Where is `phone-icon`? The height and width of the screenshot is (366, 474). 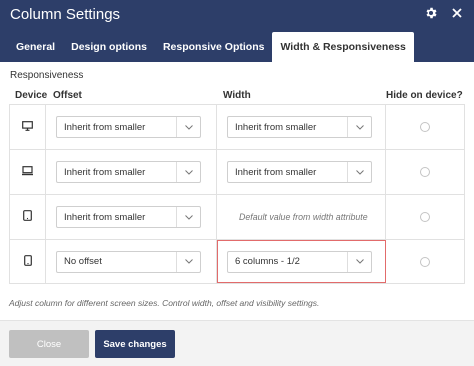
phone-icon is located at coordinates (27, 262).